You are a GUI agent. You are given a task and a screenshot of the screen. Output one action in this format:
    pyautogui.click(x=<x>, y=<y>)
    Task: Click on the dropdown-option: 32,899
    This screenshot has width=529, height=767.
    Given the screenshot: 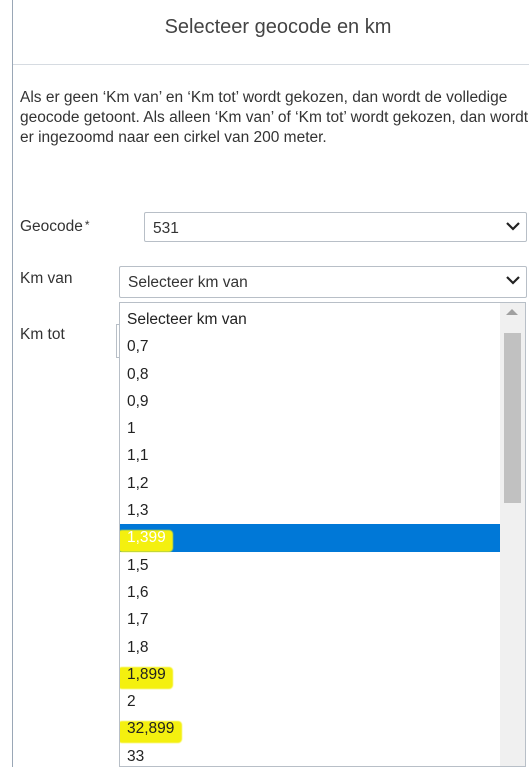 What is the action you would take?
    pyautogui.click(x=310, y=729)
    